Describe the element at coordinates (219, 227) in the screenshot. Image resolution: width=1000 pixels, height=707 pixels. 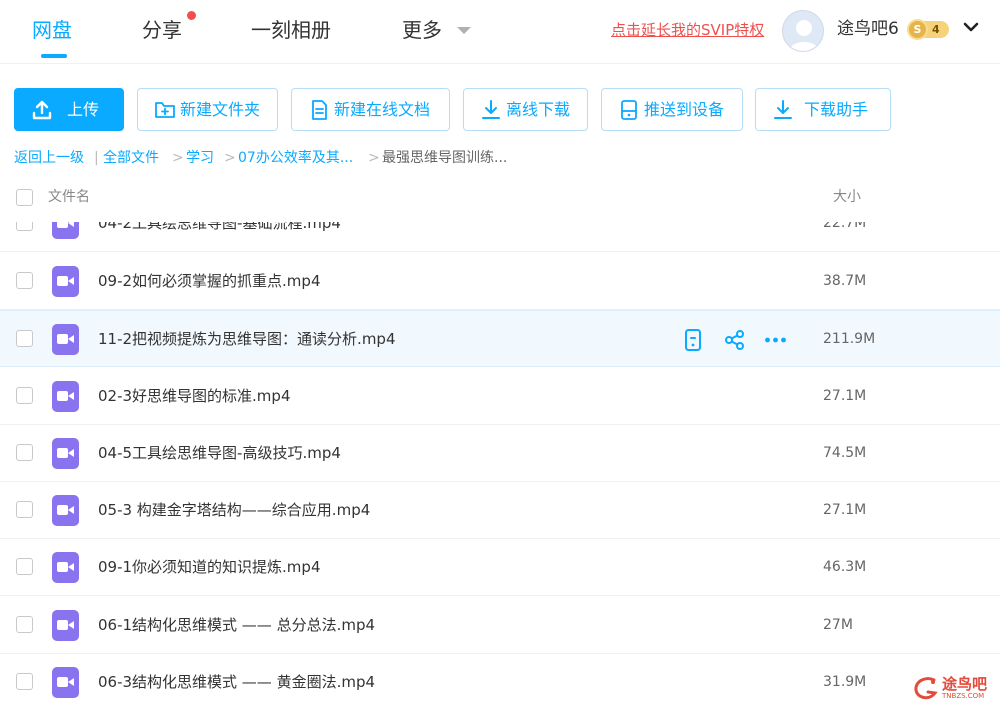
I see `file-name: 04-2工具绘思维导图-基础流程.mp4` at that location.